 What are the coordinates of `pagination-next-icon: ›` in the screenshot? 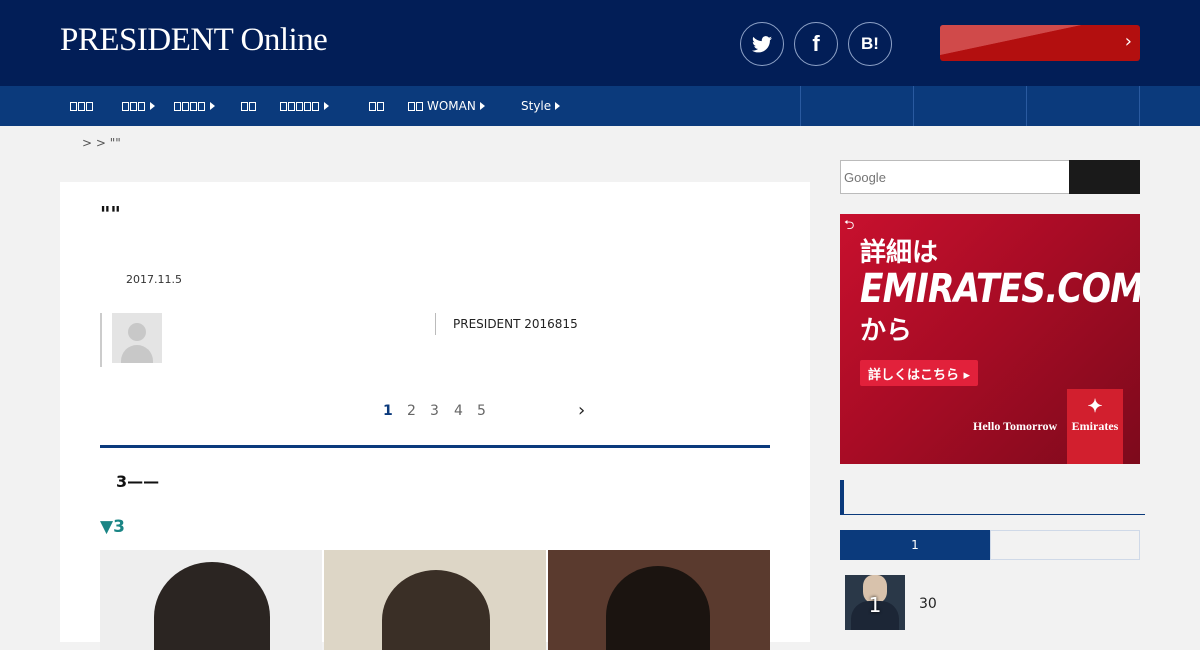 It's located at (581, 410).